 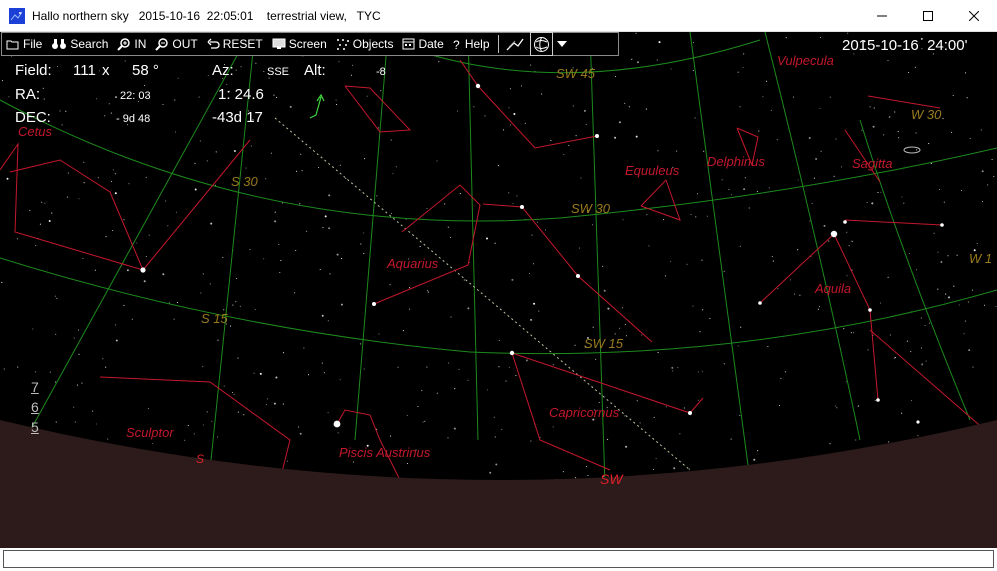 What do you see at coordinates (13, 44) in the screenshot?
I see `folder-icon` at bounding box center [13, 44].